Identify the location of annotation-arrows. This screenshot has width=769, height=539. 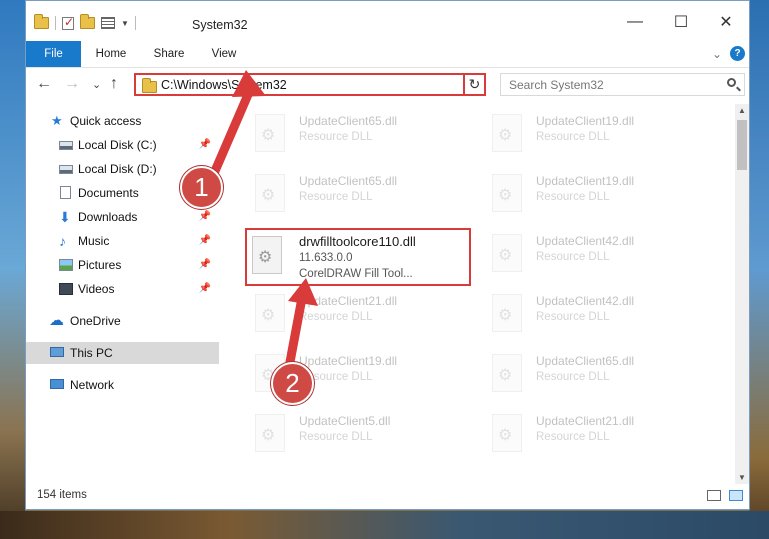
(262, 218).